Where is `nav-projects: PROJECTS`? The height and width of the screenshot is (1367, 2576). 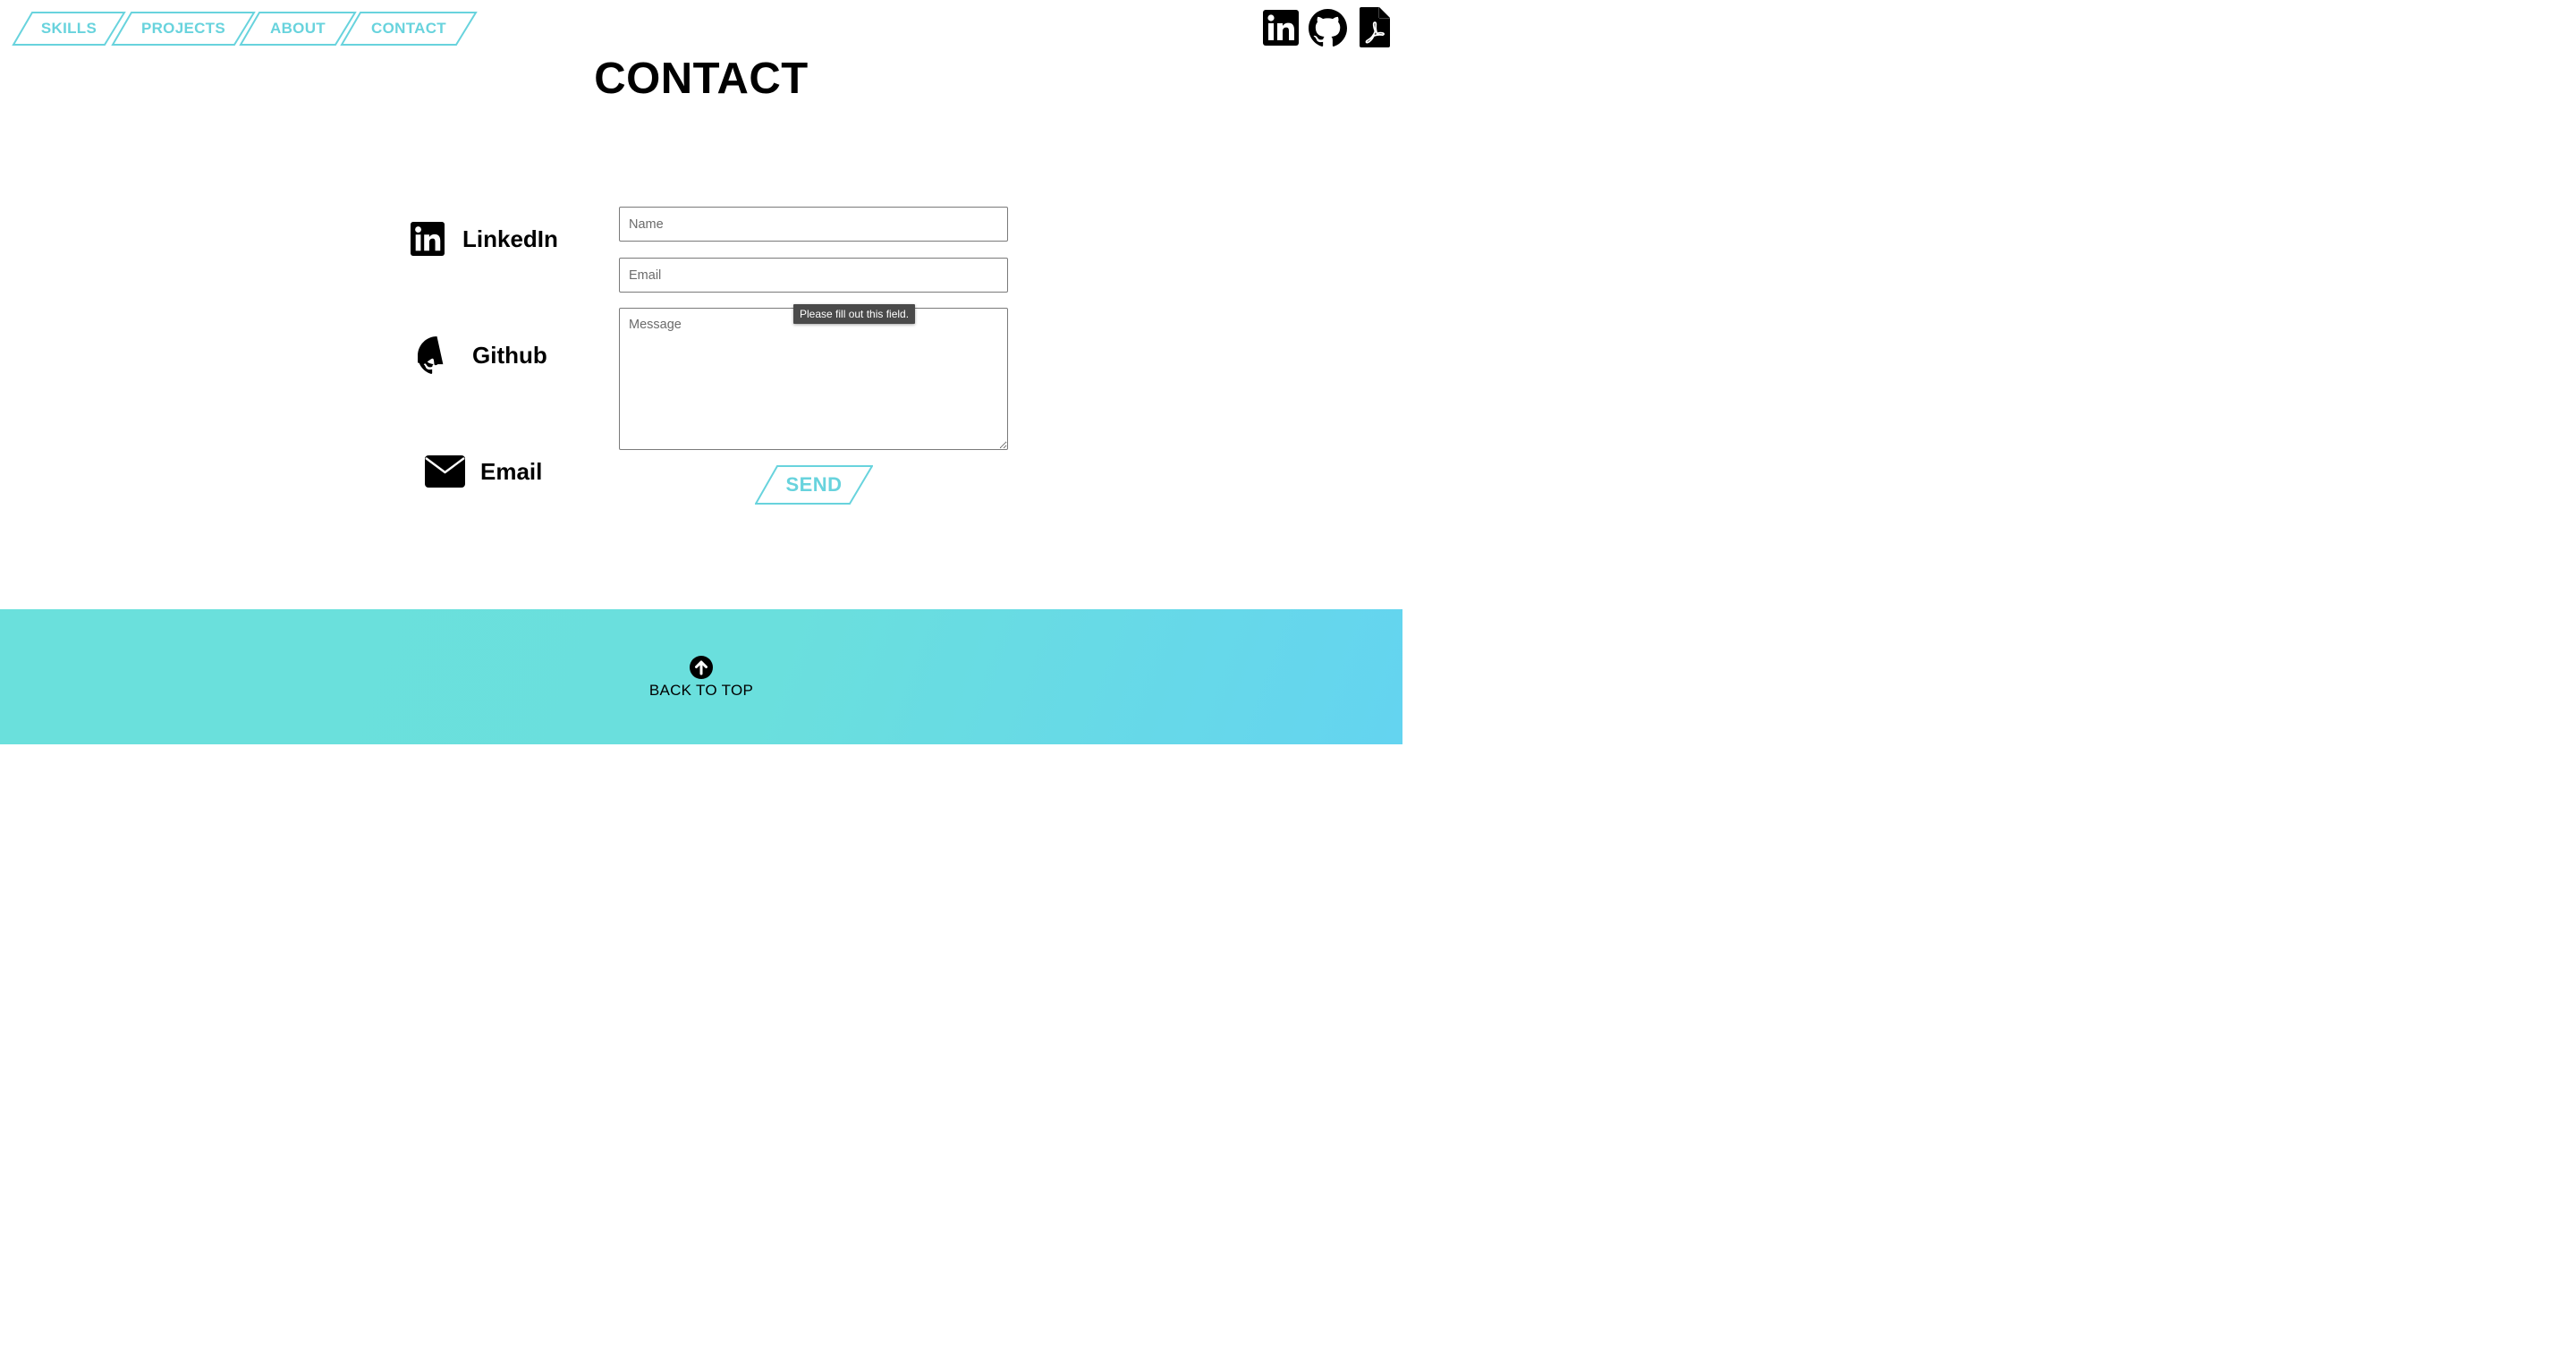
nav-projects: PROJECTS is located at coordinates (183, 29).